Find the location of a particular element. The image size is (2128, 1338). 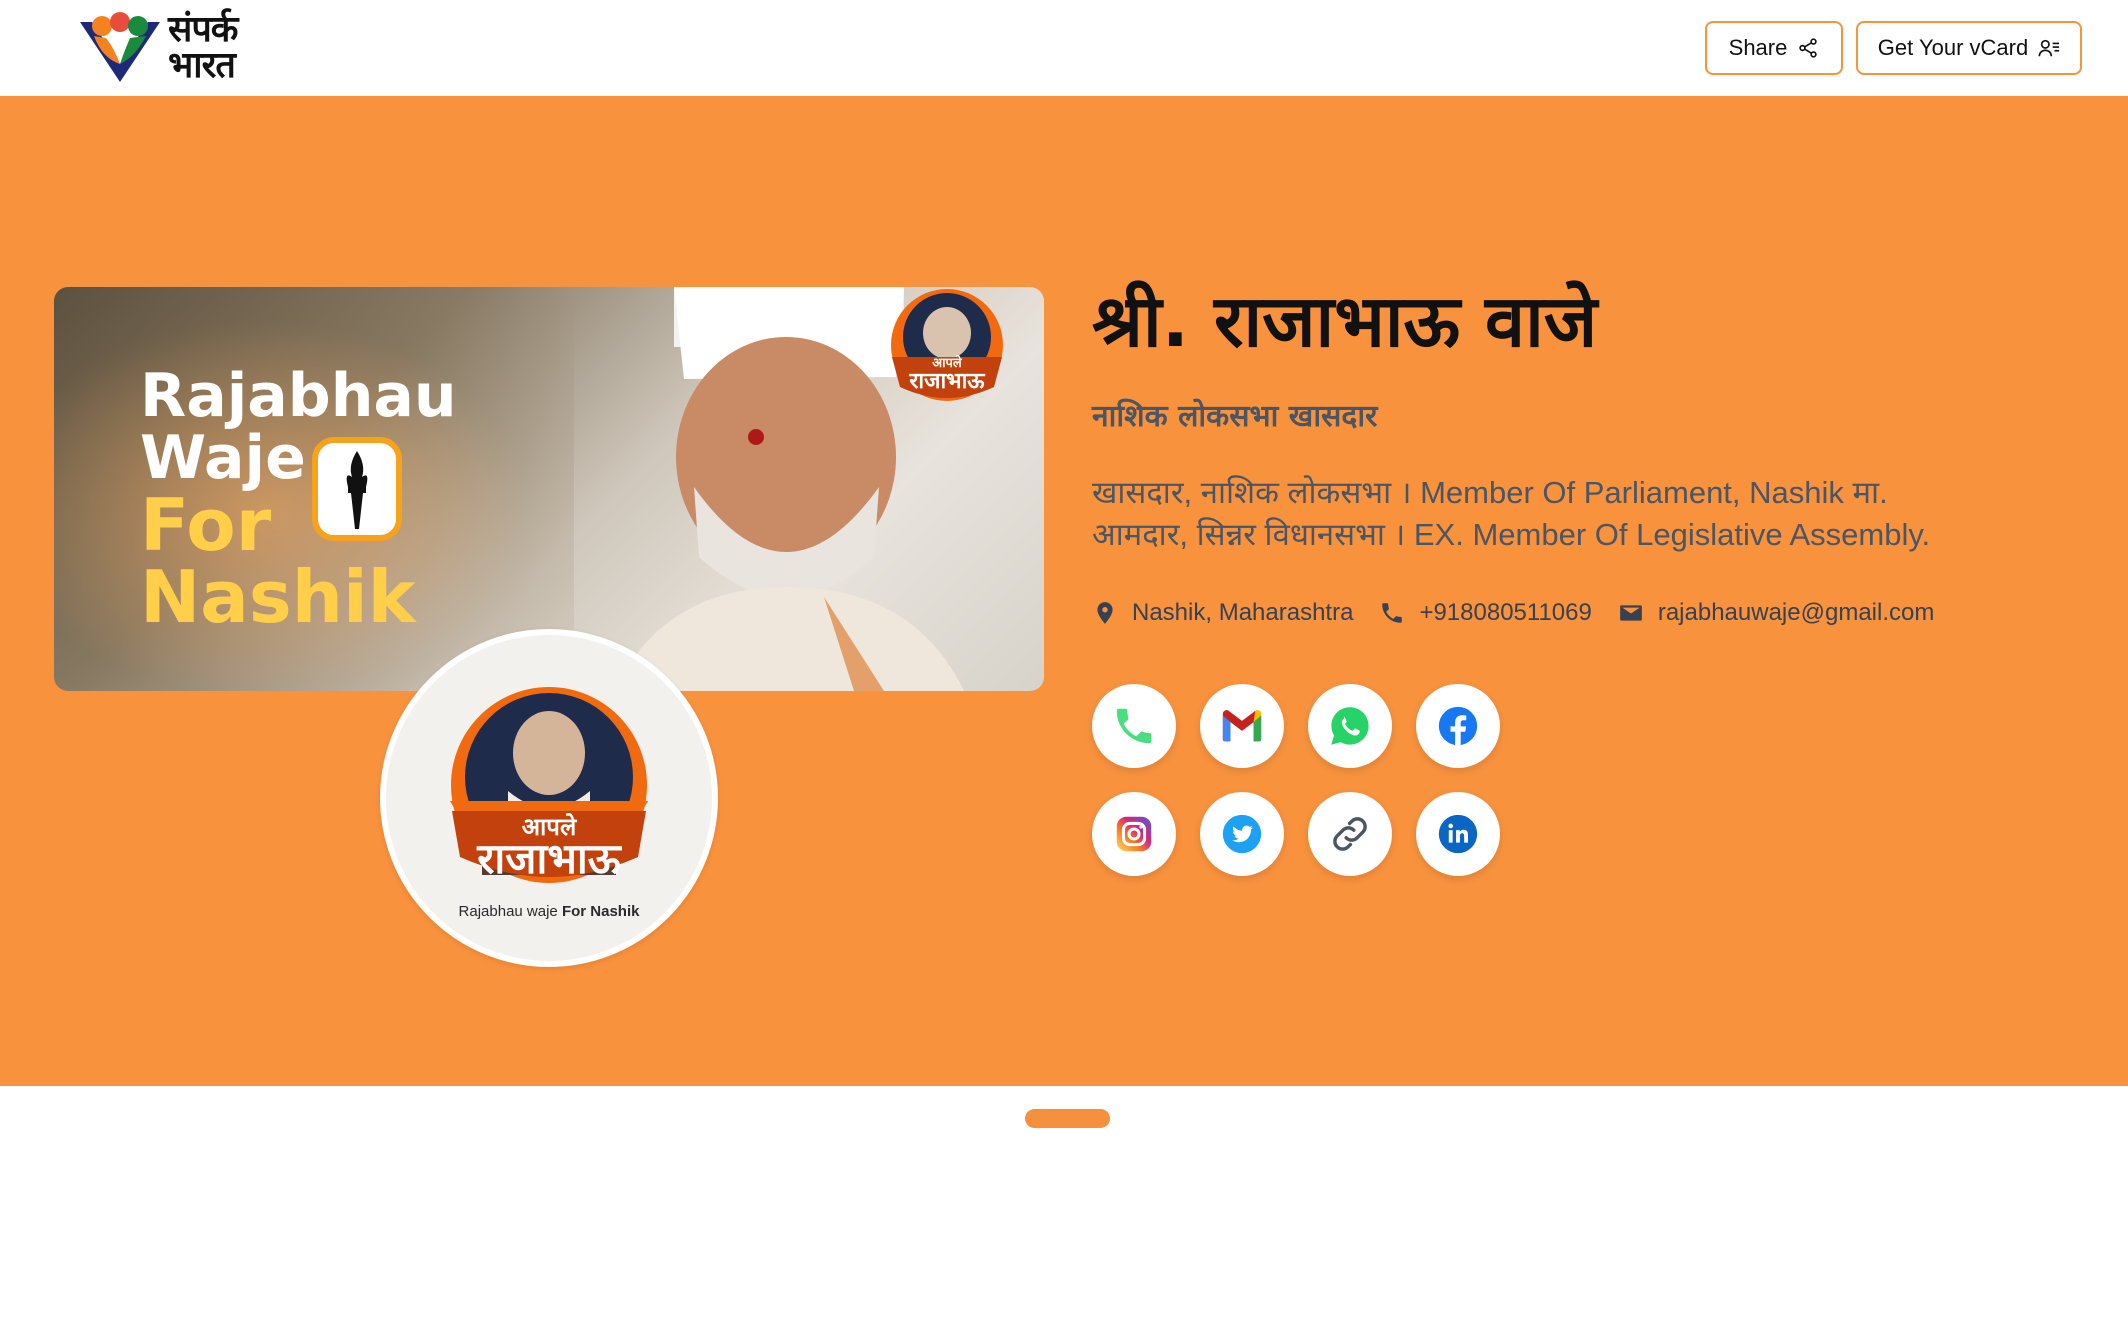

profile-caption: Rajabhau waje For Nashik is located at coordinates (549, 911).